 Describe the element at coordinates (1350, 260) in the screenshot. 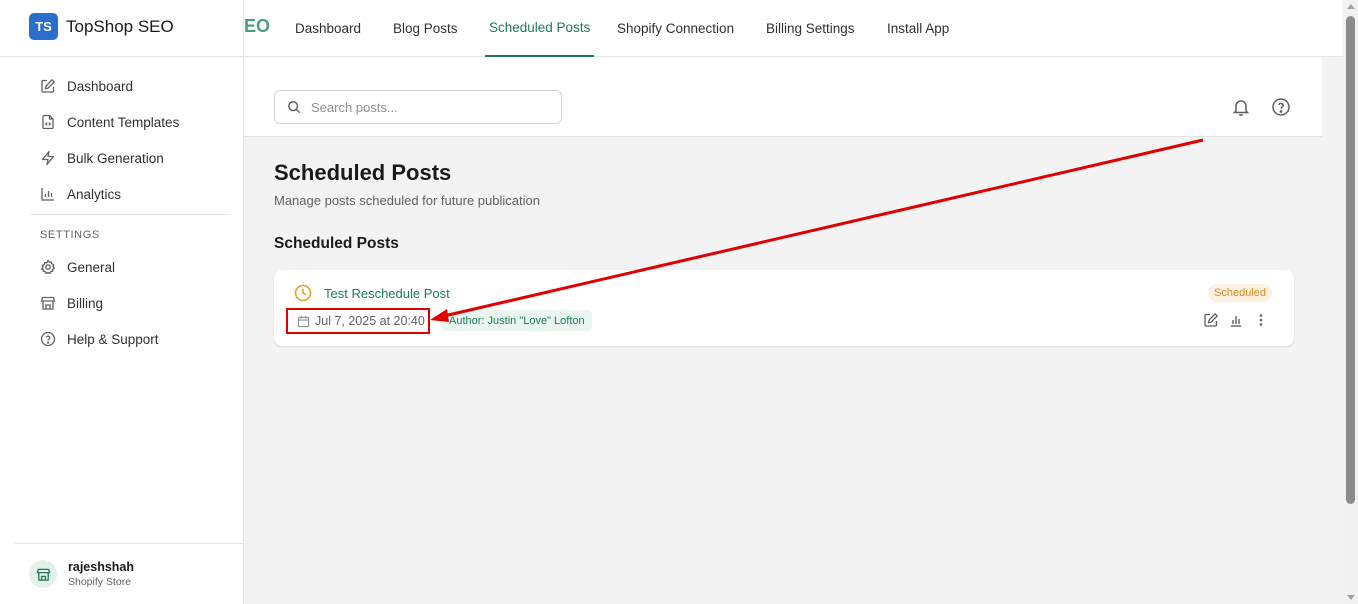

I see `scroll-thumb` at that location.